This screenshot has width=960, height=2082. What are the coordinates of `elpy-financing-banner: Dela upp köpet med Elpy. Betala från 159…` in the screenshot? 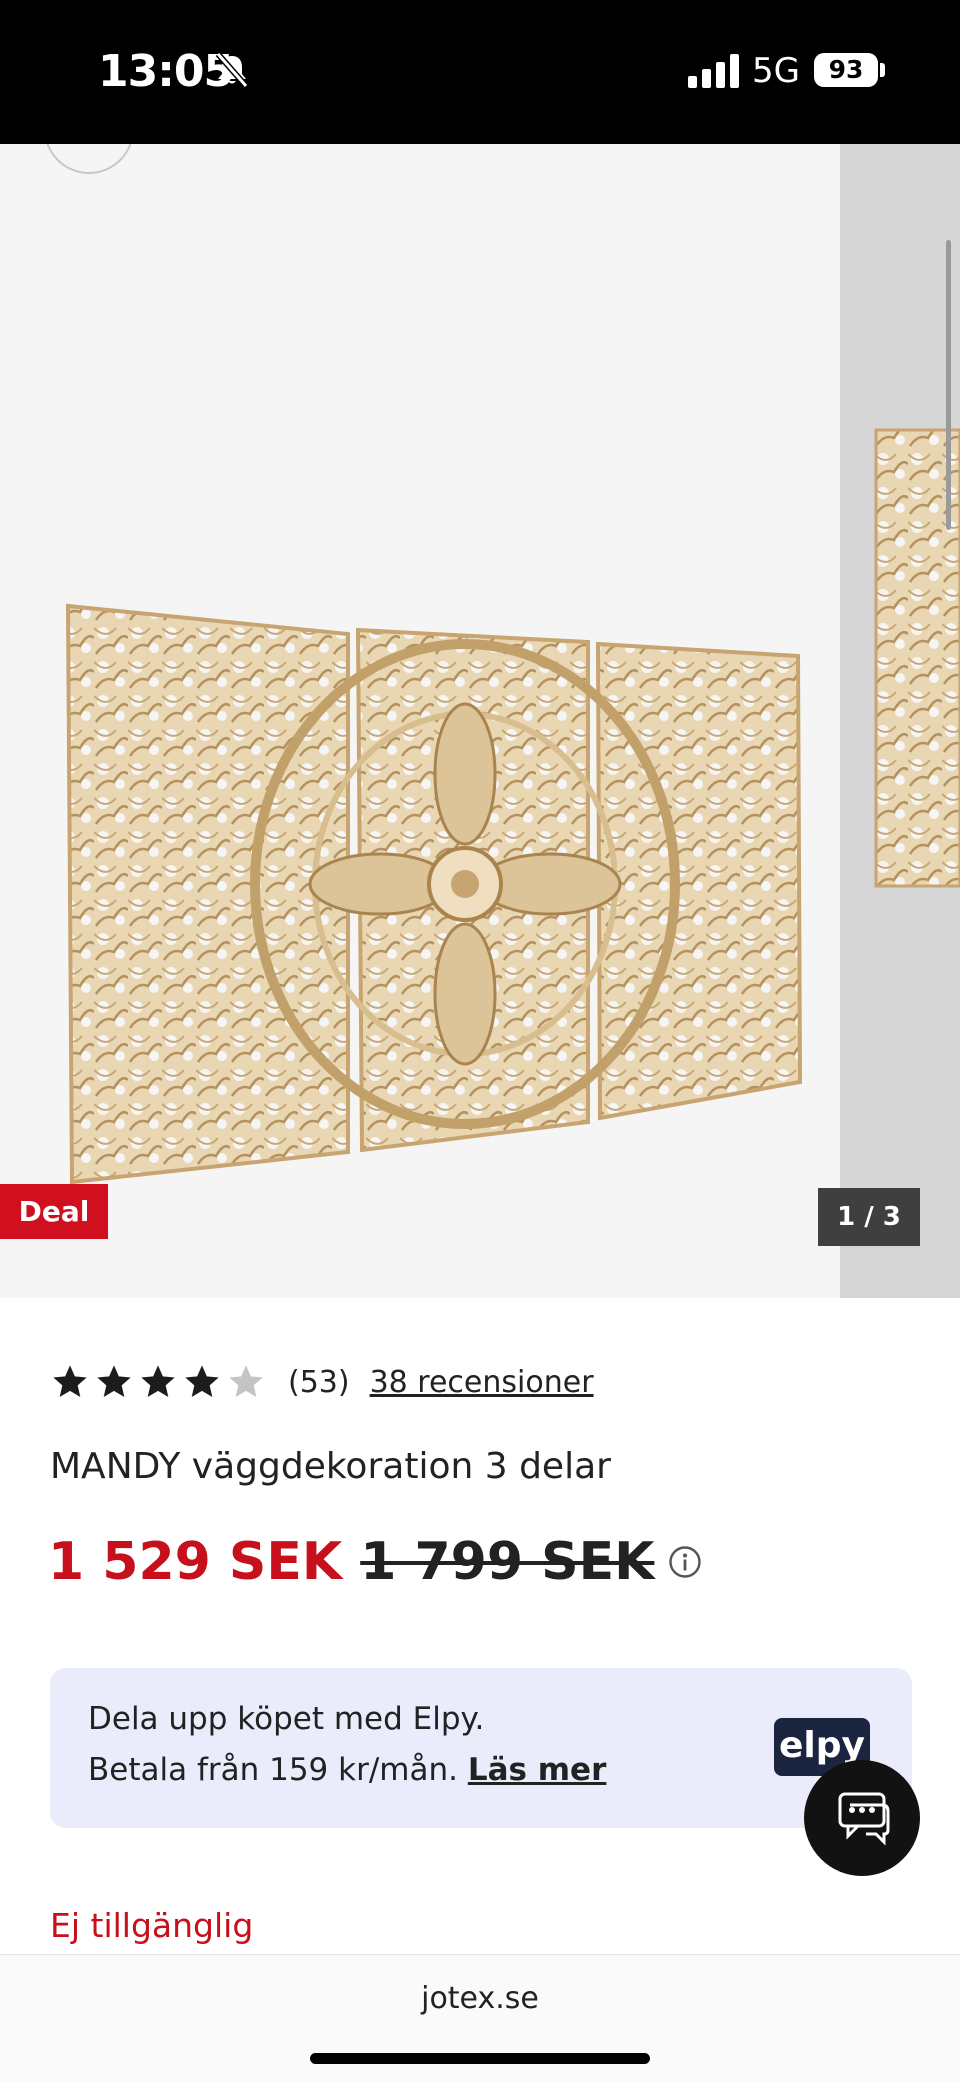 It's located at (481, 1748).